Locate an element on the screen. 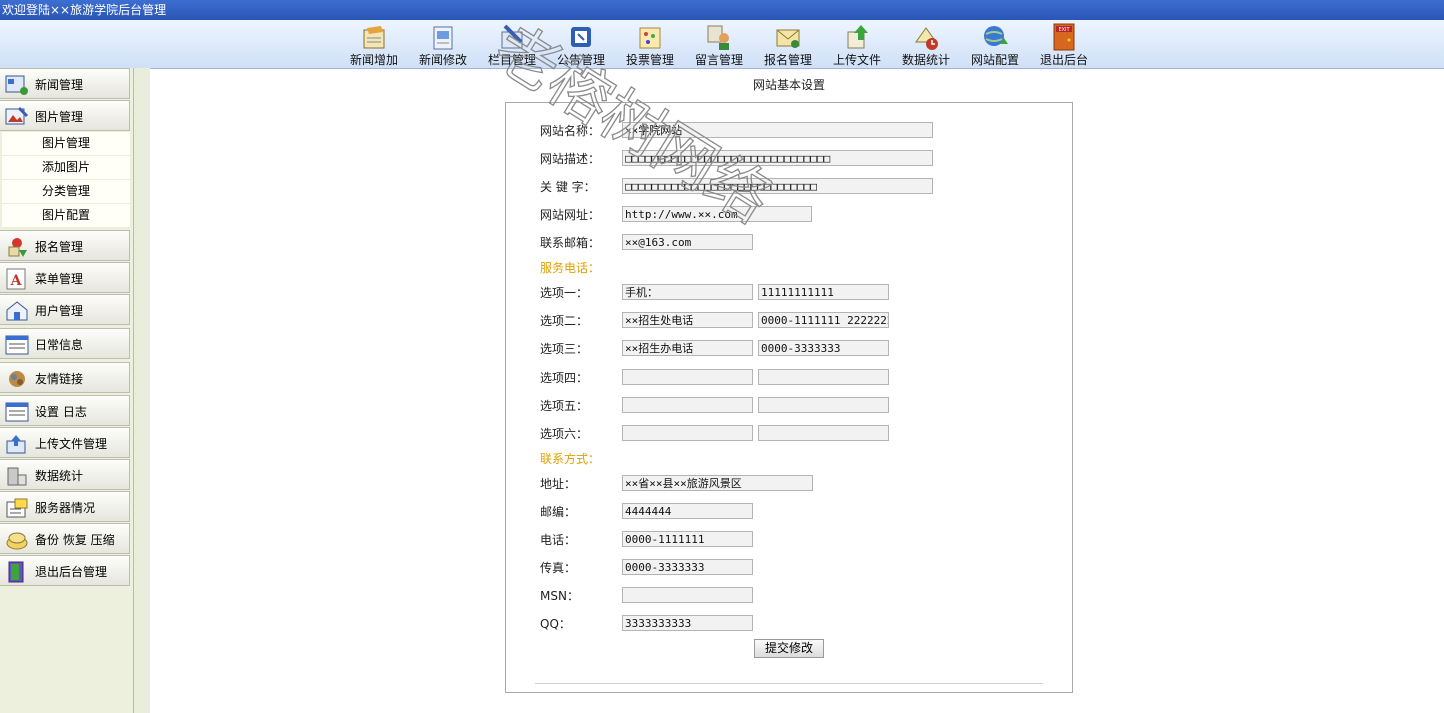 This screenshot has width=1444, height=713. site-desc-input: □□□□□□□□□□□□□□□□□□□□□□□□□□□□□□□ is located at coordinates (777, 158).